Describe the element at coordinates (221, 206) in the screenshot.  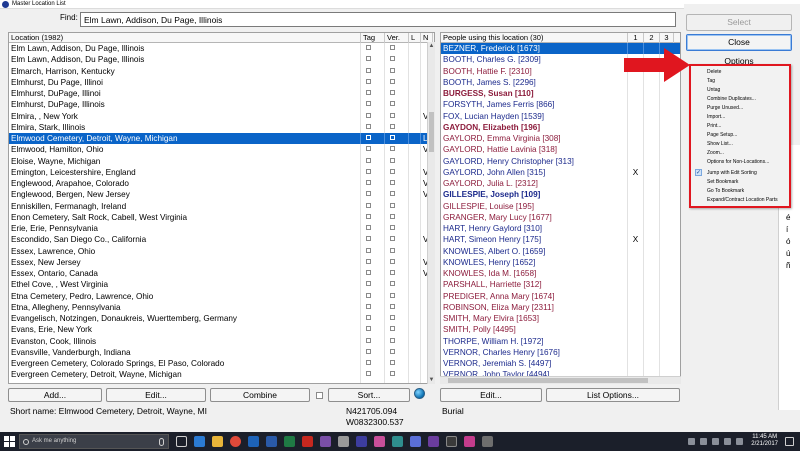
I see `location-row: Enniskillen, Fermanagh, Ireland` at that location.